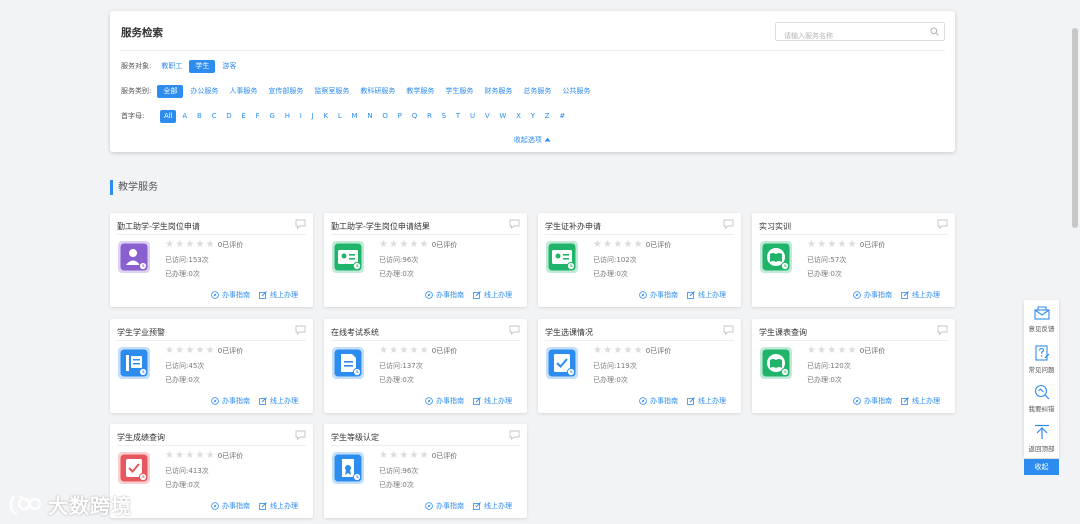 The image size is (1080, 524). What do you see at coordinates (326, 116) in the screenshot?
I see `initial-option: K` at bounding box center [326, 116].